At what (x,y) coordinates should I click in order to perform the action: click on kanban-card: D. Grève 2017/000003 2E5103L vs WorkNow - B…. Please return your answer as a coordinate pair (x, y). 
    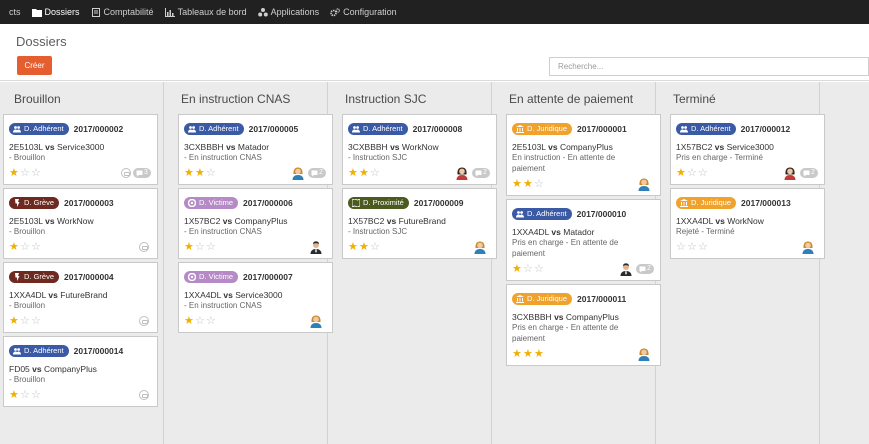
    Looking at the image, I should click on (80, 223).